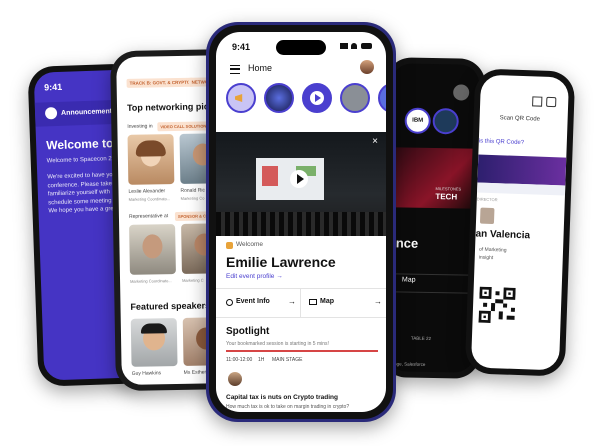  Describe the element at coordinates (148, 216) in the screenshot. I see `representative-label: Representative at` at that location.